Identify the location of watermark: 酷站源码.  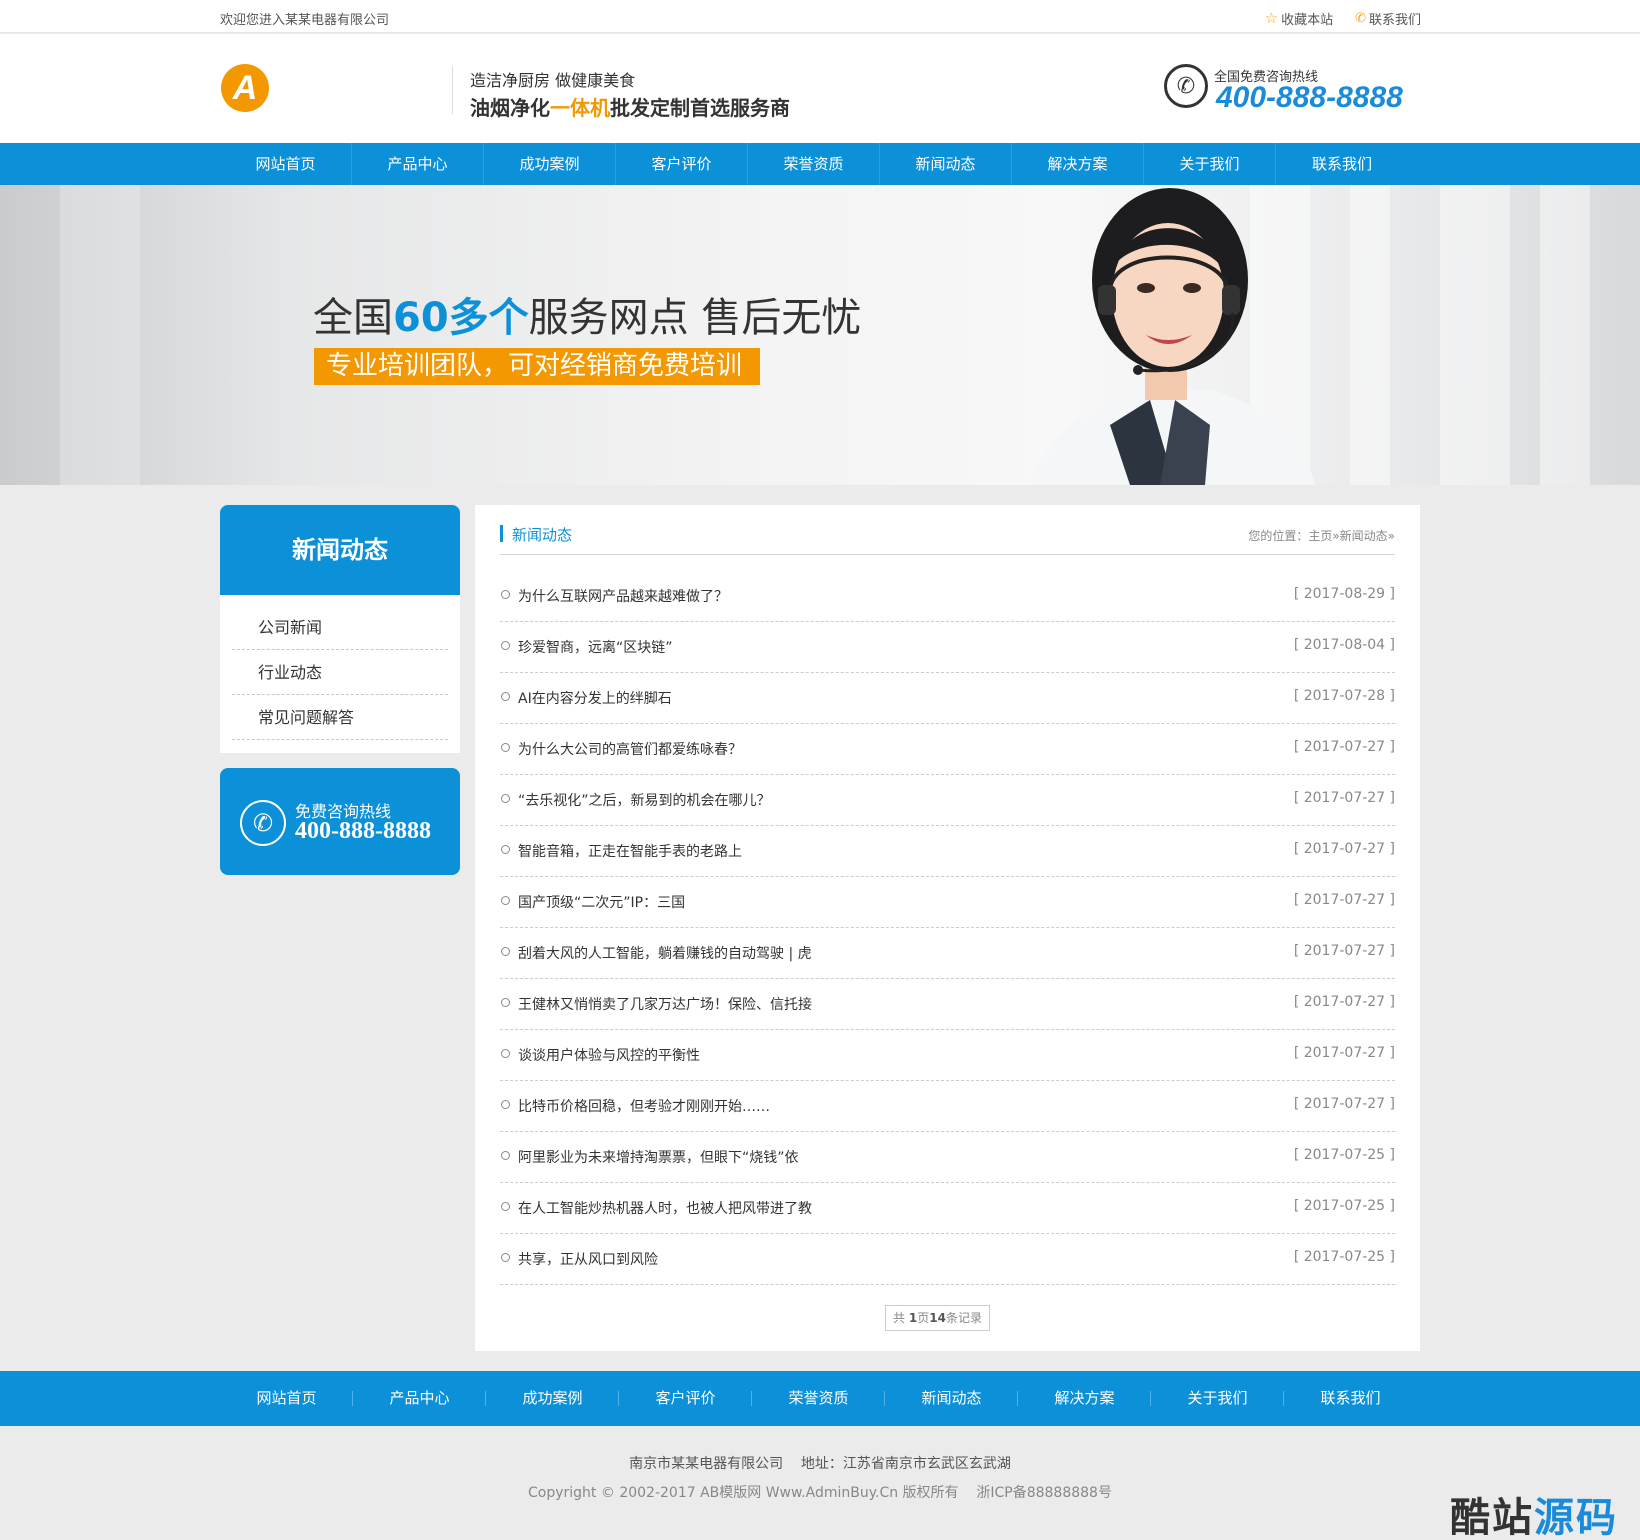
(1534, 1512).